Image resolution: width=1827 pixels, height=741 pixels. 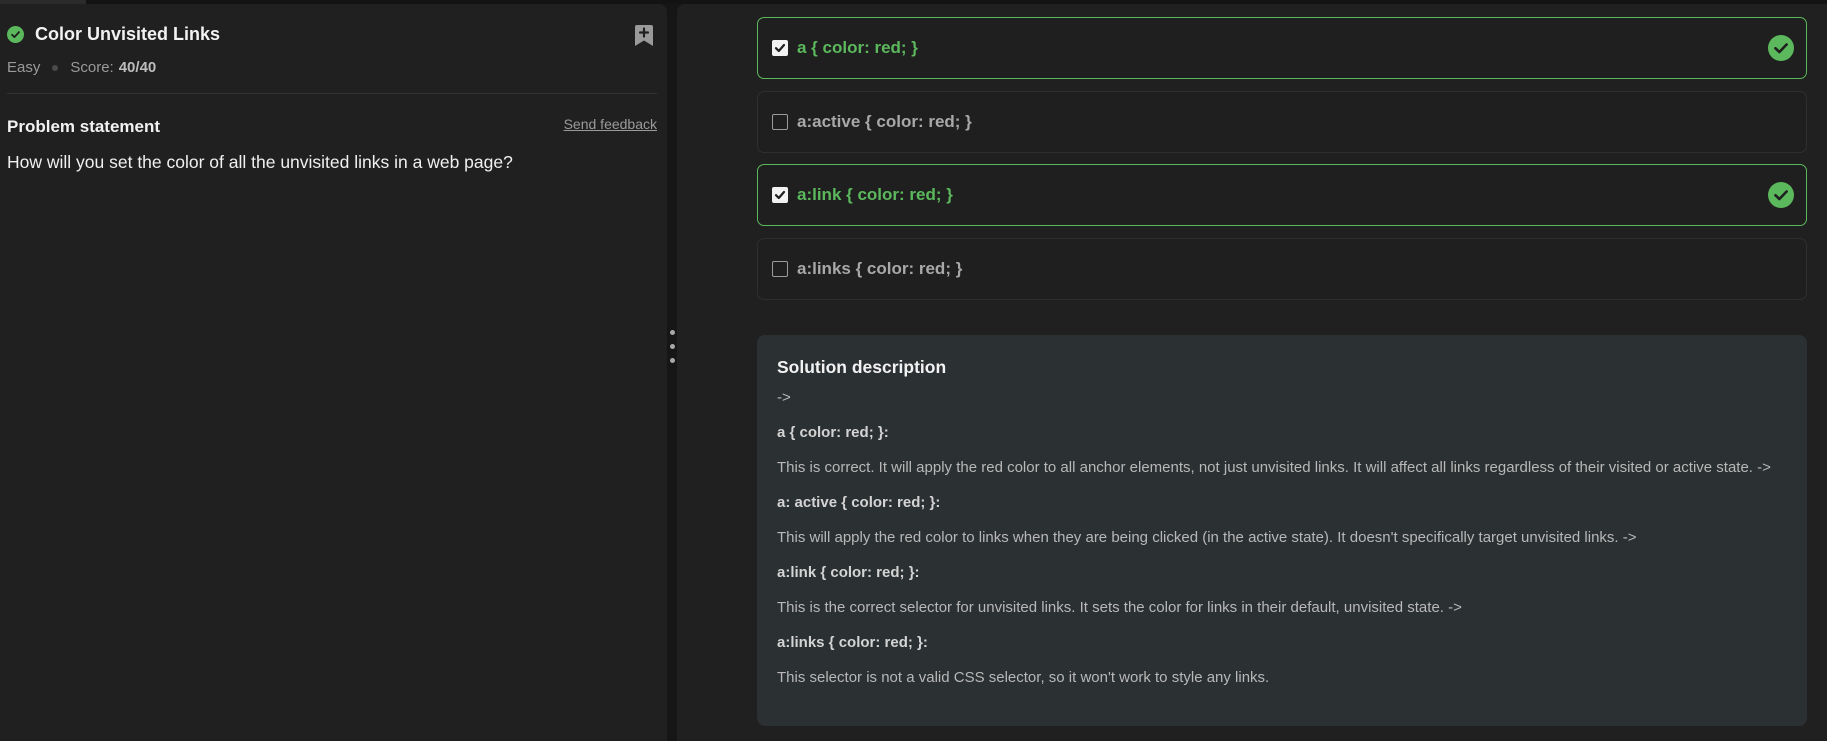 I want to click on solution-option-heading: a: active { color: red; }:, so click(x=859, y=502).